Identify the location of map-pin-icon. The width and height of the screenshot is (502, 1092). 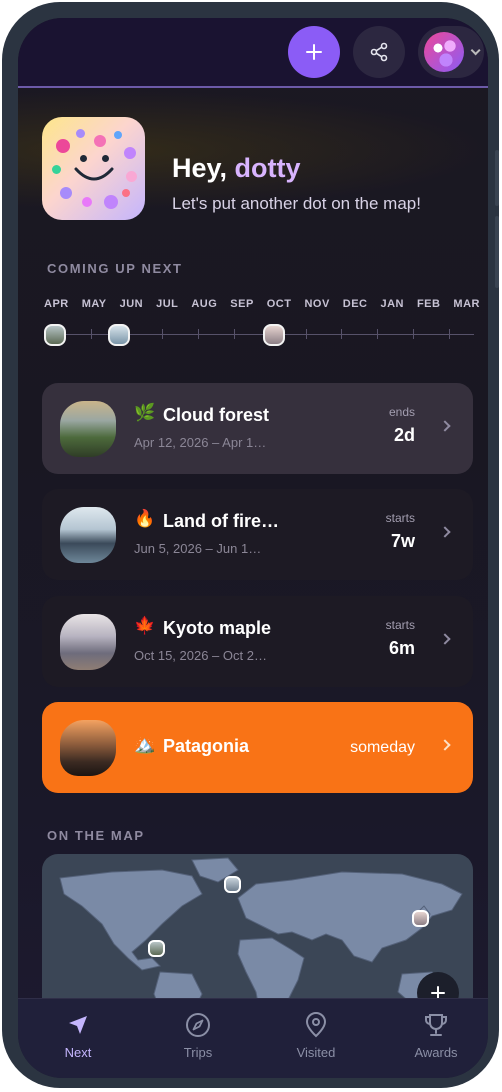
(316, 1025).